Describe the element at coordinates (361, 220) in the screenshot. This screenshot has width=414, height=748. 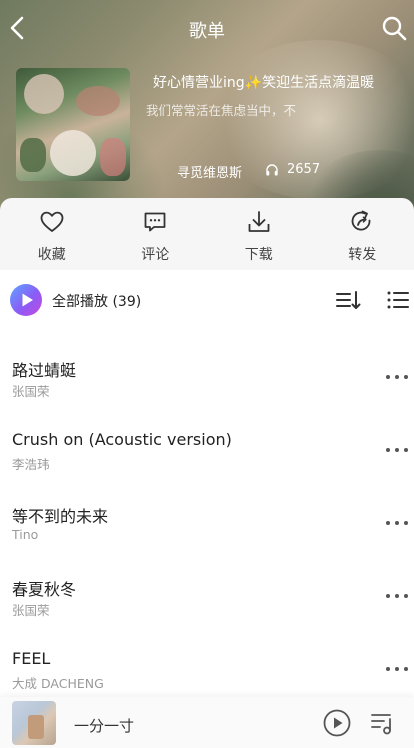
I see `share-icon` at that location.